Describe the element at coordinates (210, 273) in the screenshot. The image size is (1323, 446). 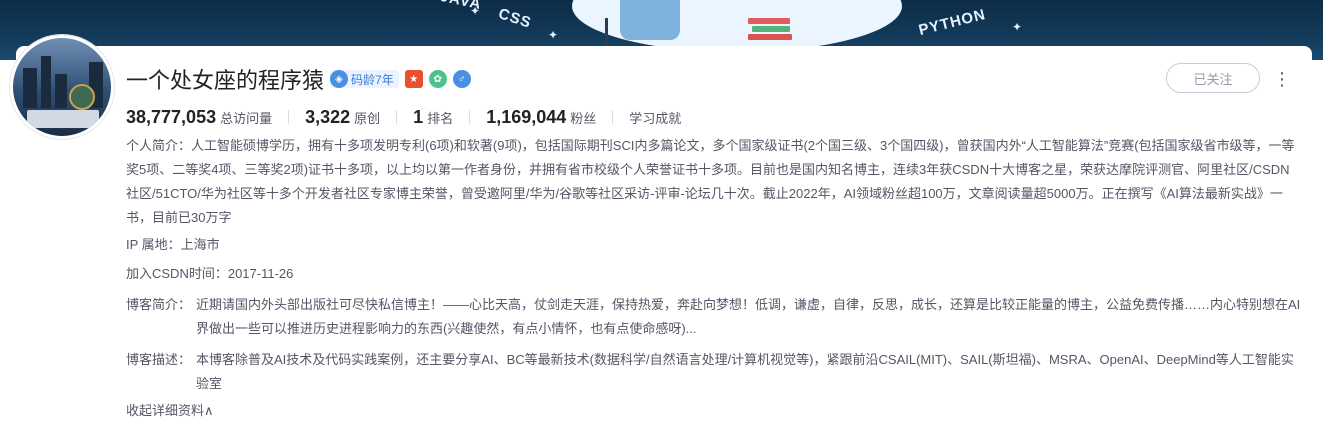
I see `join-date: 加入CSDN时间：2017-11-26` at that location.